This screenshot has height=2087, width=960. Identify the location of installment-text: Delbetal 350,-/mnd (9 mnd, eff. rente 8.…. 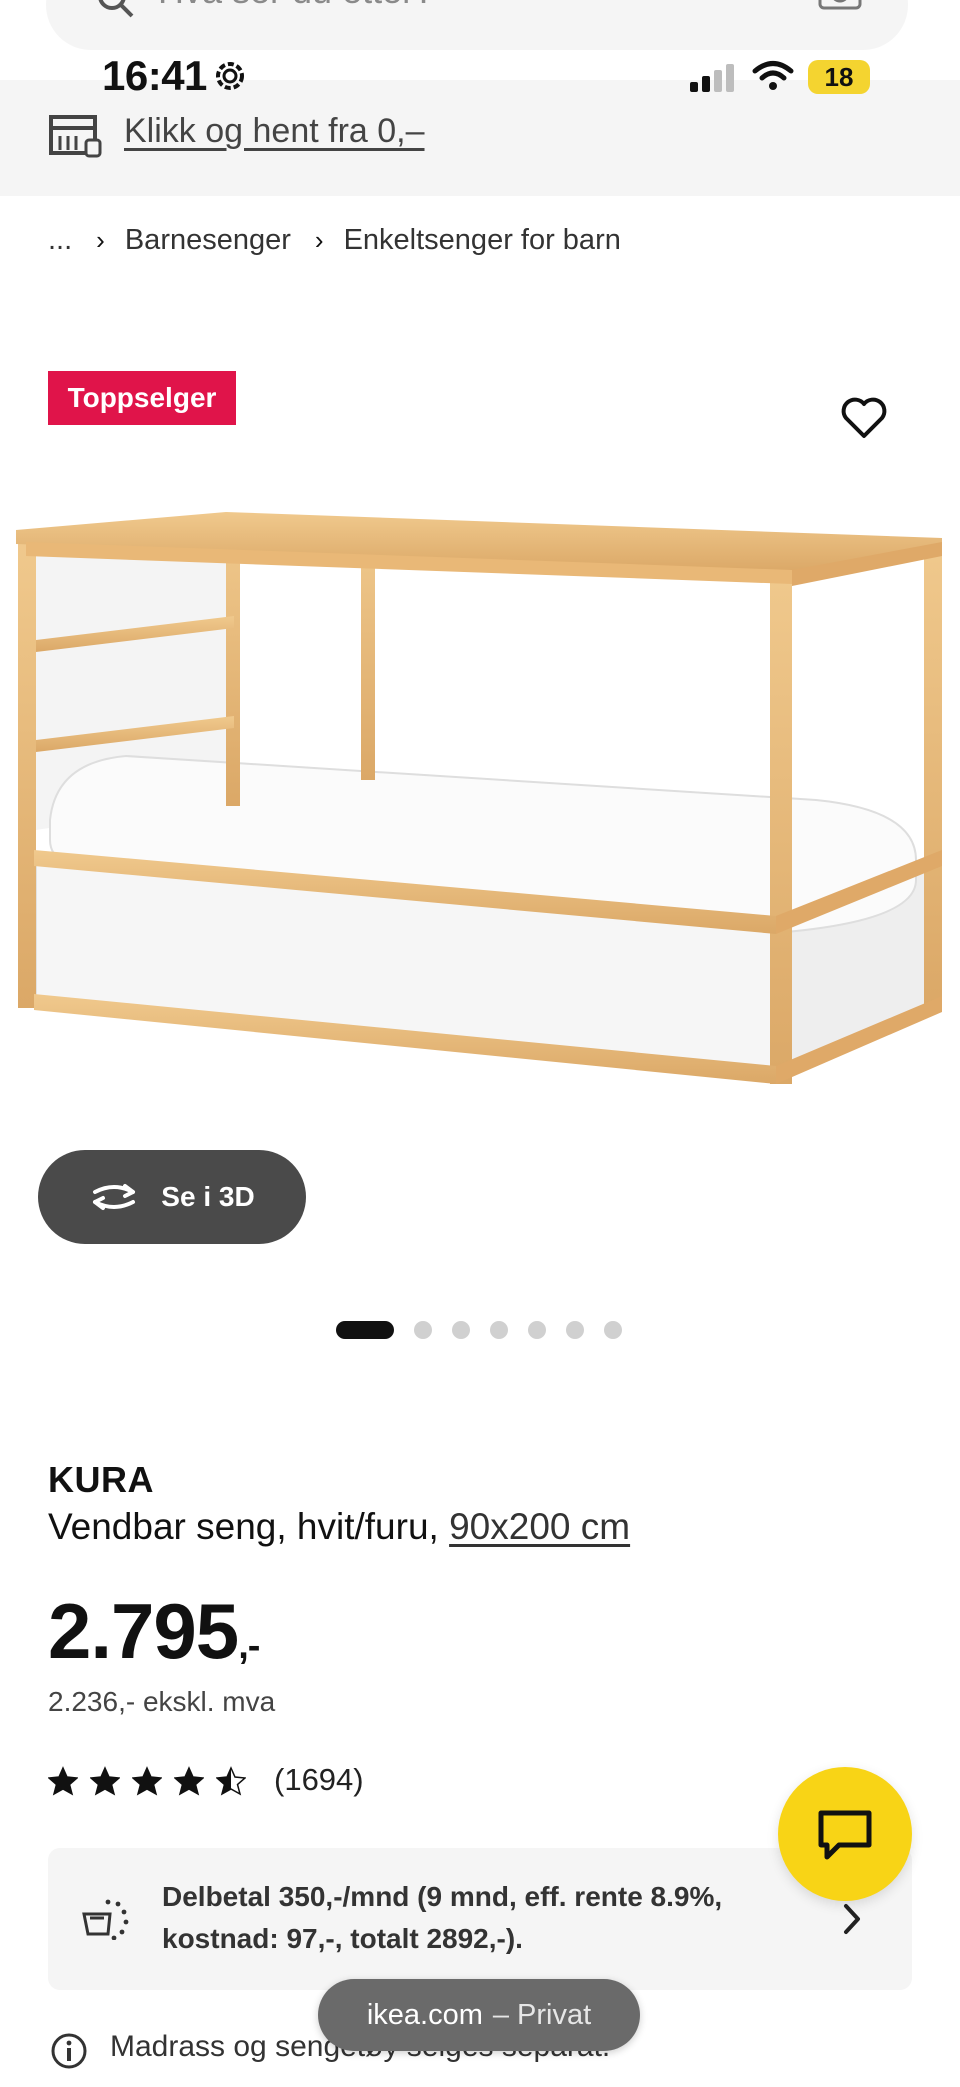
(442, 1917).